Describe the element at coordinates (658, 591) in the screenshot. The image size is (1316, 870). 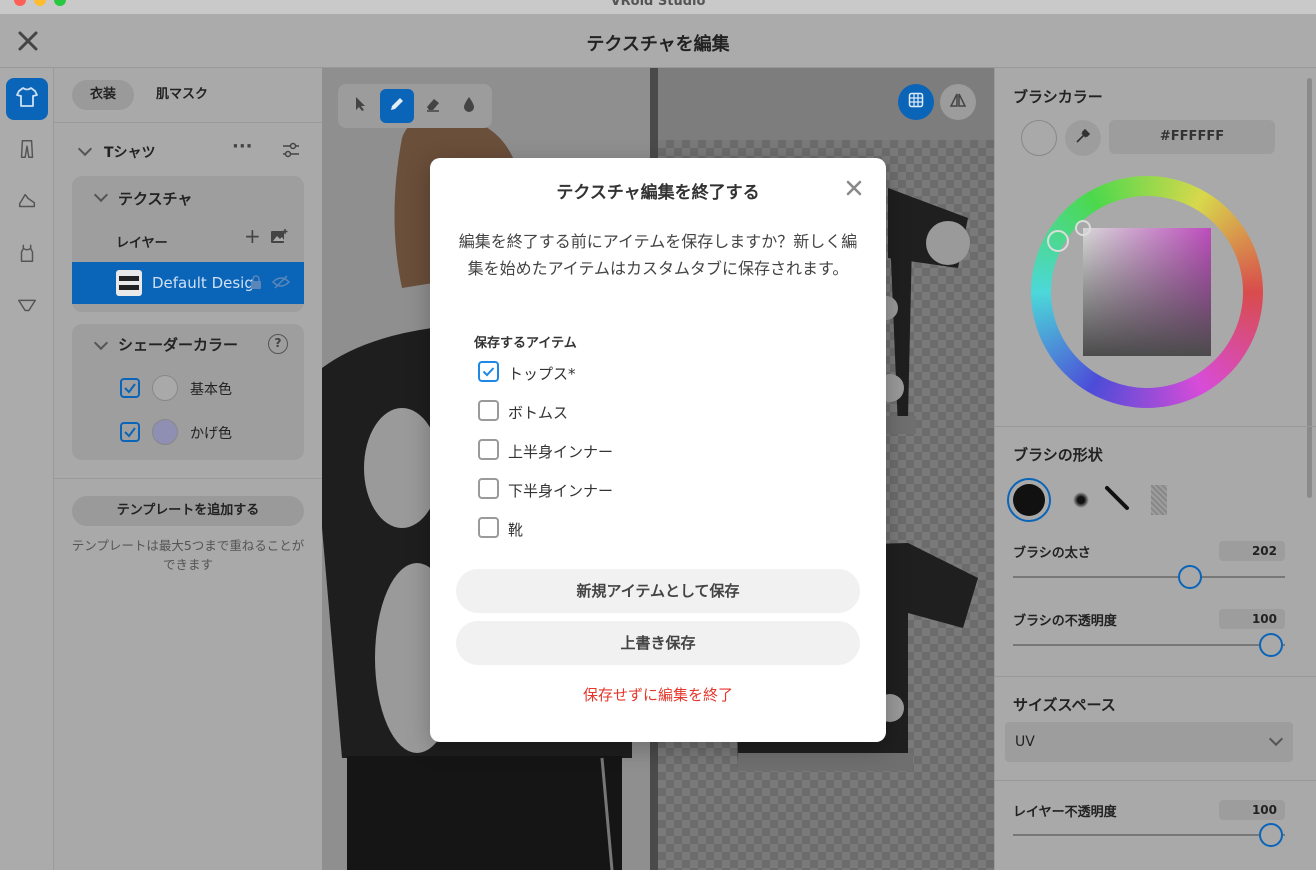
I see `save-as-new-button: 新規アイテムとして保存` at that location.